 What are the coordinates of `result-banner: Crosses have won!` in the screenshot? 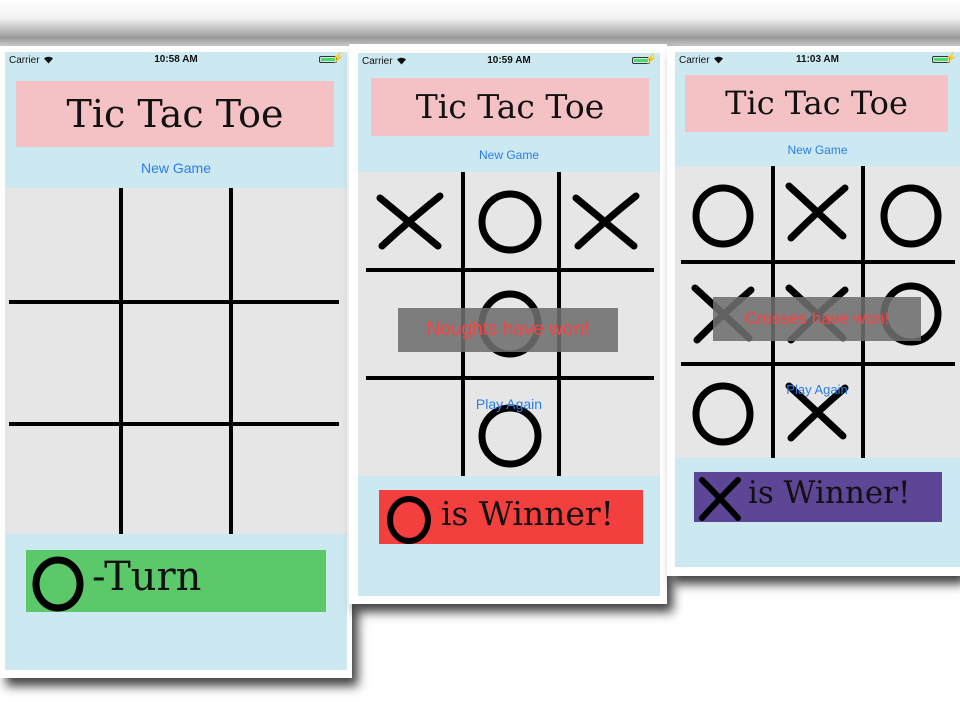 It's located at (817, 319).